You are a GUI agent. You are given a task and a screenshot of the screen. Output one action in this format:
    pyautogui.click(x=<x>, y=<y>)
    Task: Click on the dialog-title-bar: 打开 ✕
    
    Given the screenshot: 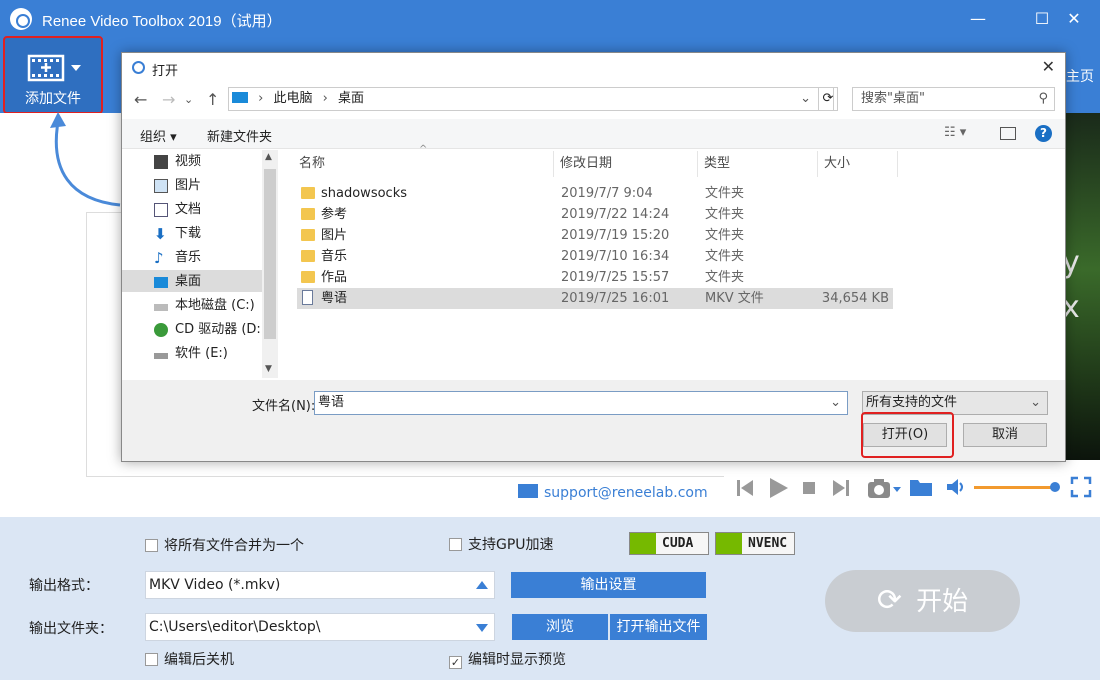 What is the action you would take?
    pyautogui.click(x=593, y=68)
    